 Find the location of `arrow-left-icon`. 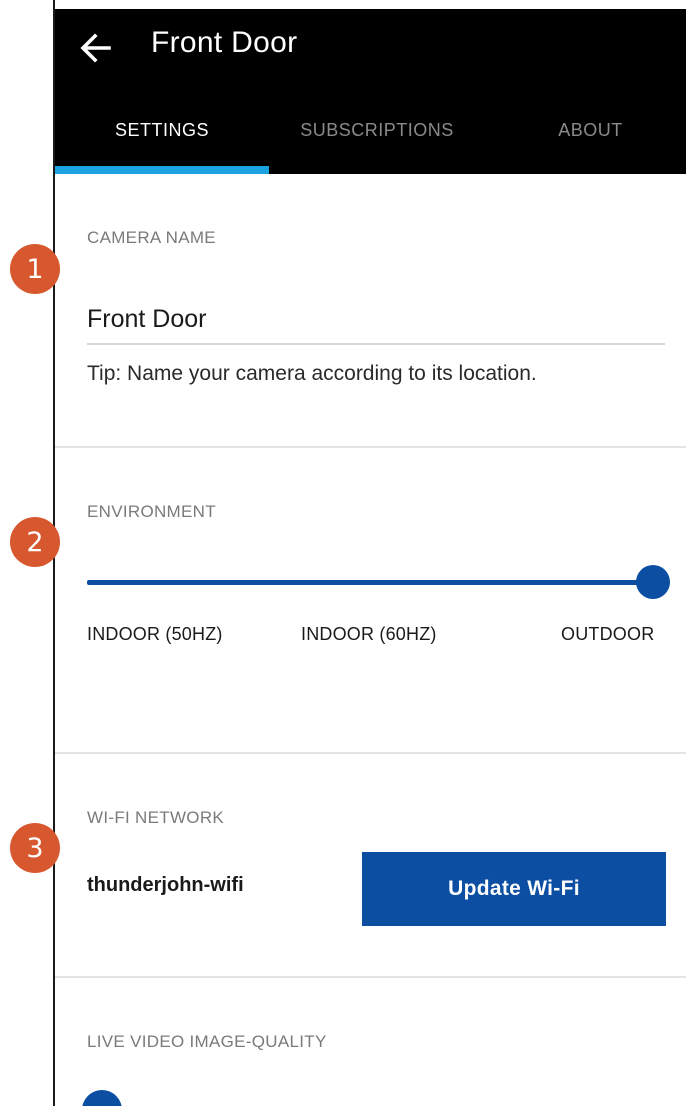

arrow-left-icon is located at coordinates (96, 48).